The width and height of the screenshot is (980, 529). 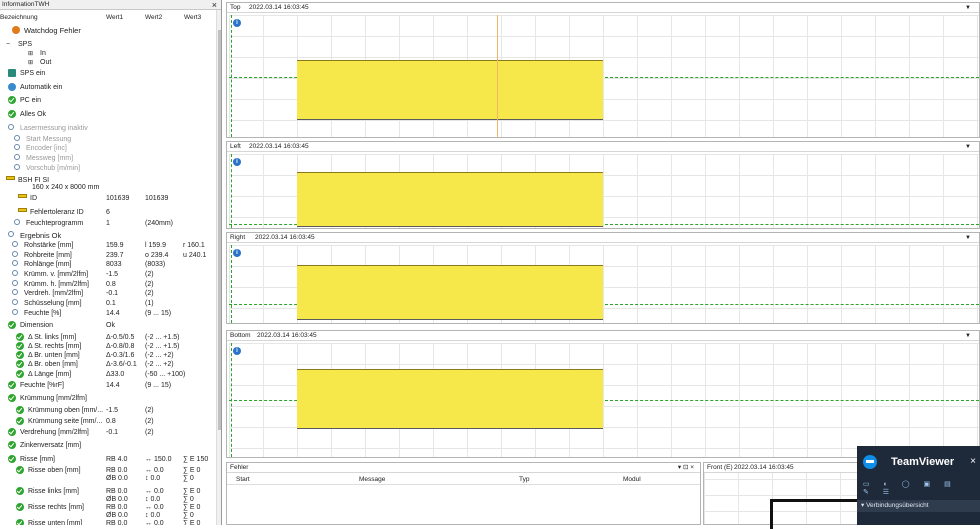 What do you see at coordinates (117, 522) in the screenshot?
I see `row-w1: RB 0.0` at bounding box center [117, 522].